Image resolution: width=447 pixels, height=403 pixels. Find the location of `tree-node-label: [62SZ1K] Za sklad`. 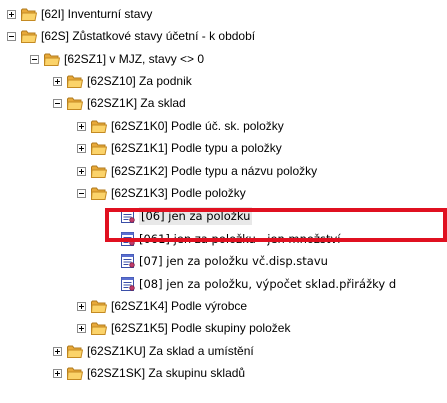

tree-node-label: [62SZ1K] Za sklad is located at coordinates (136, 103).